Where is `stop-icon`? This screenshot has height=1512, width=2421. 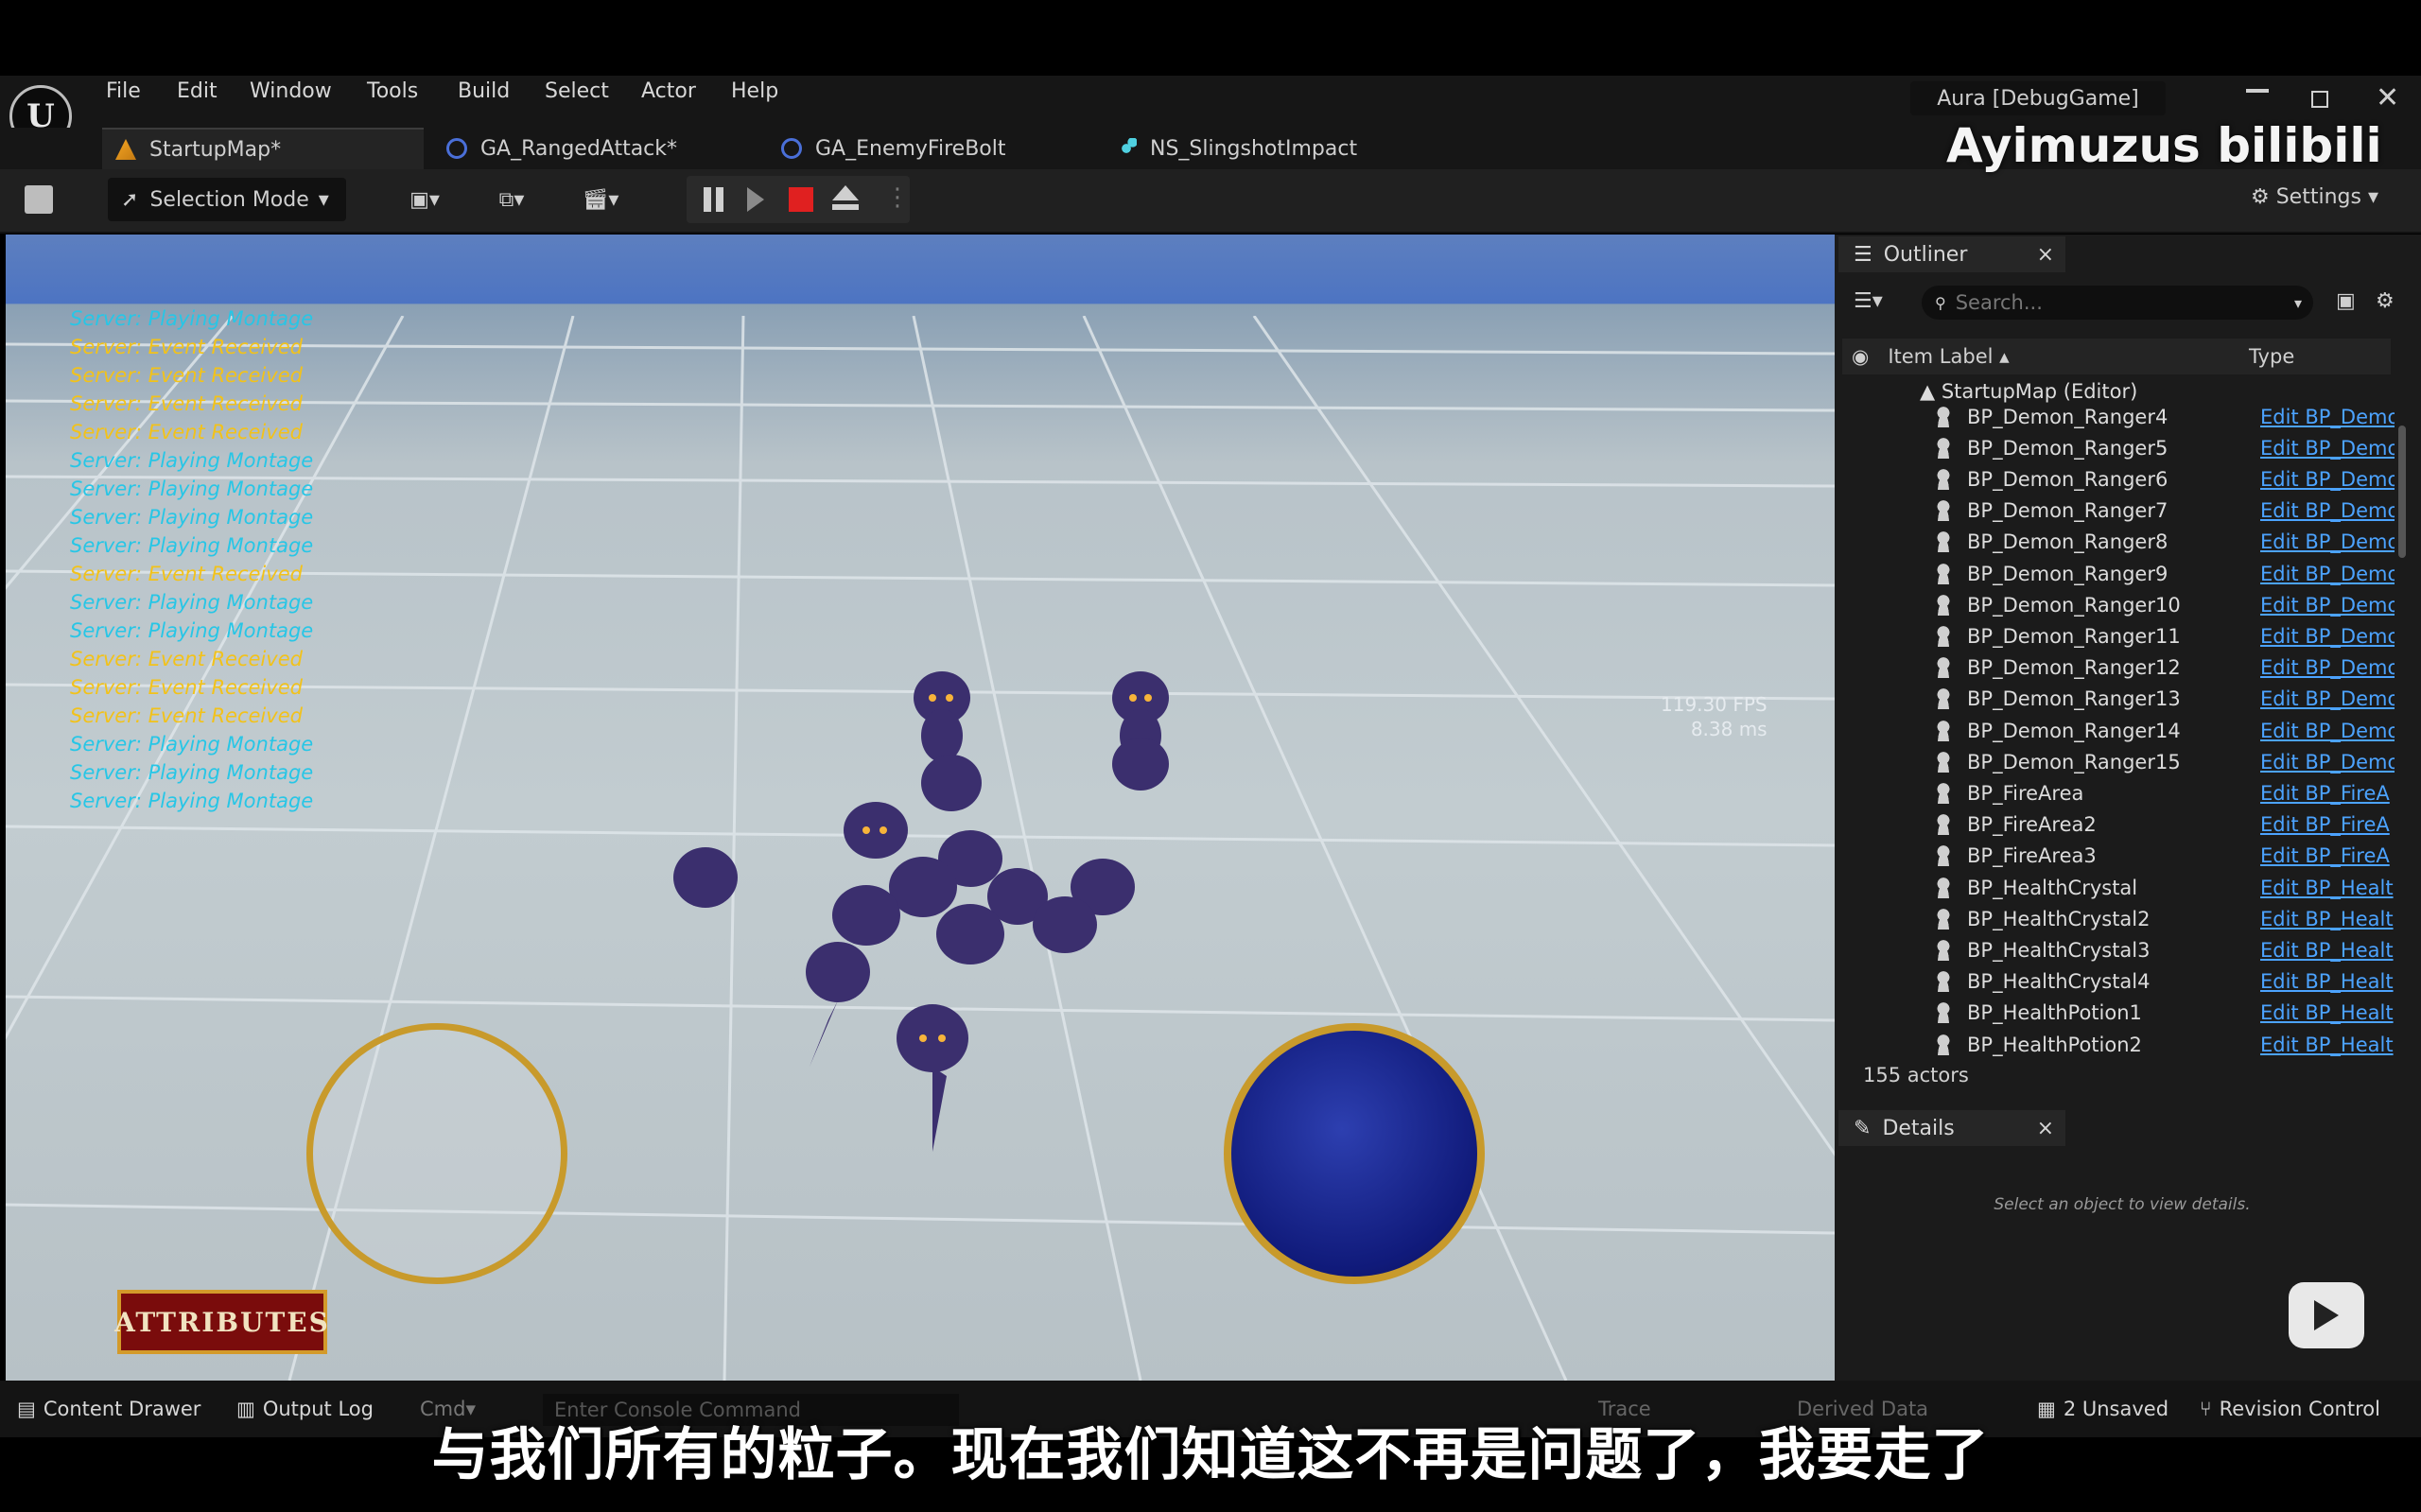 stop-icon is located at coordinates (801, 199).